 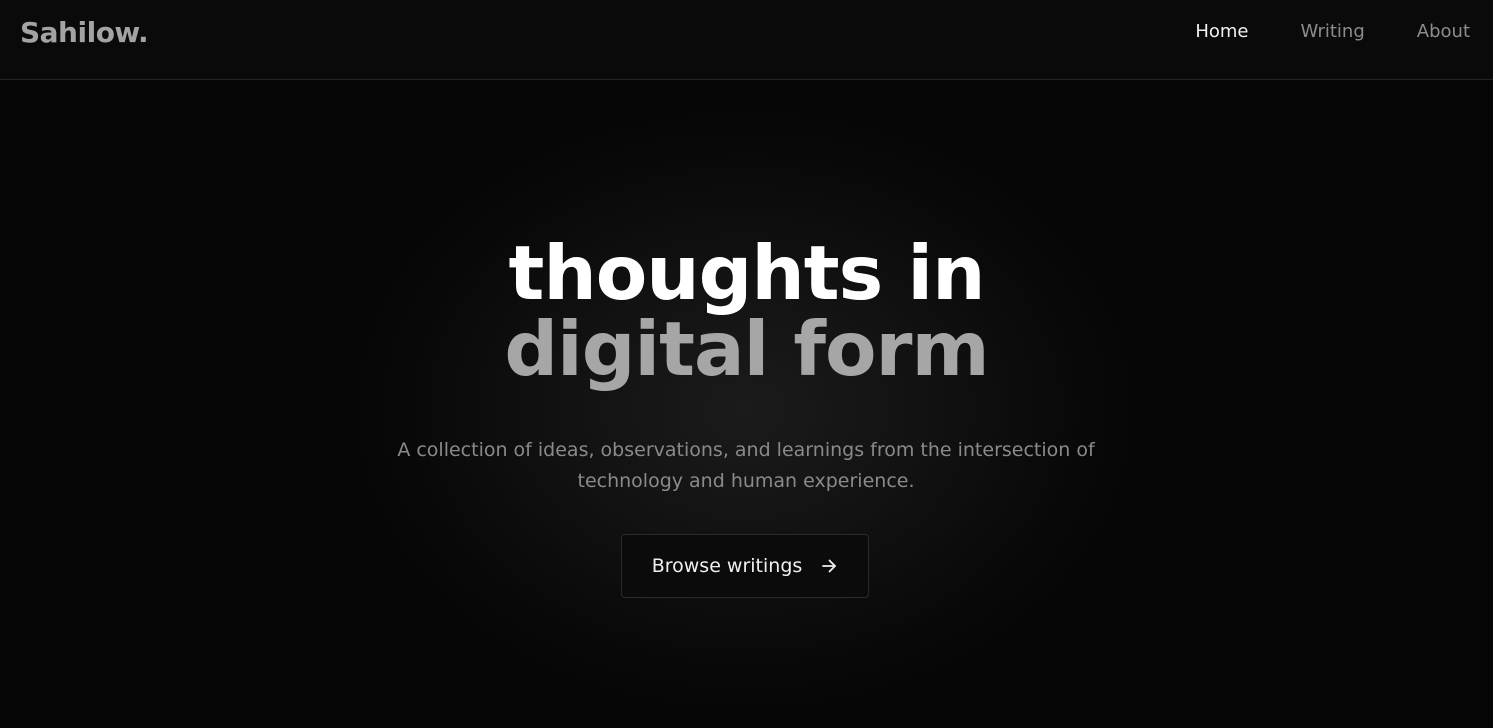 What do you see at coordinates (727, 566) in the screenshot?
I see `browse-writings-label: Browse writings` at bounding box center [727, 566].